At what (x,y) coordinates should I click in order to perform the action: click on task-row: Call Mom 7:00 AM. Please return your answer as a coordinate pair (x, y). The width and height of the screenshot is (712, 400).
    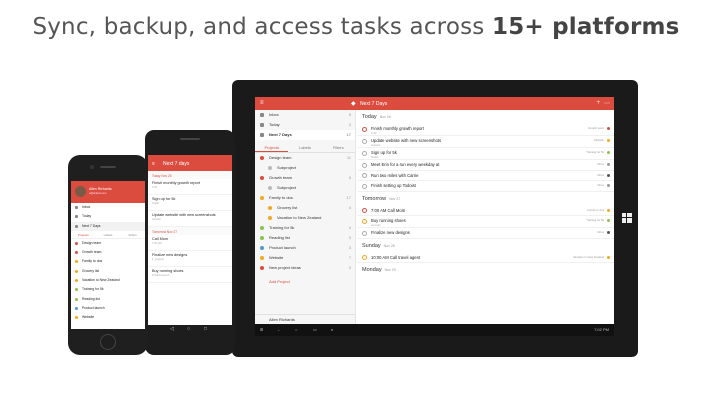
    Looking at the image, I should click on (190, 243).